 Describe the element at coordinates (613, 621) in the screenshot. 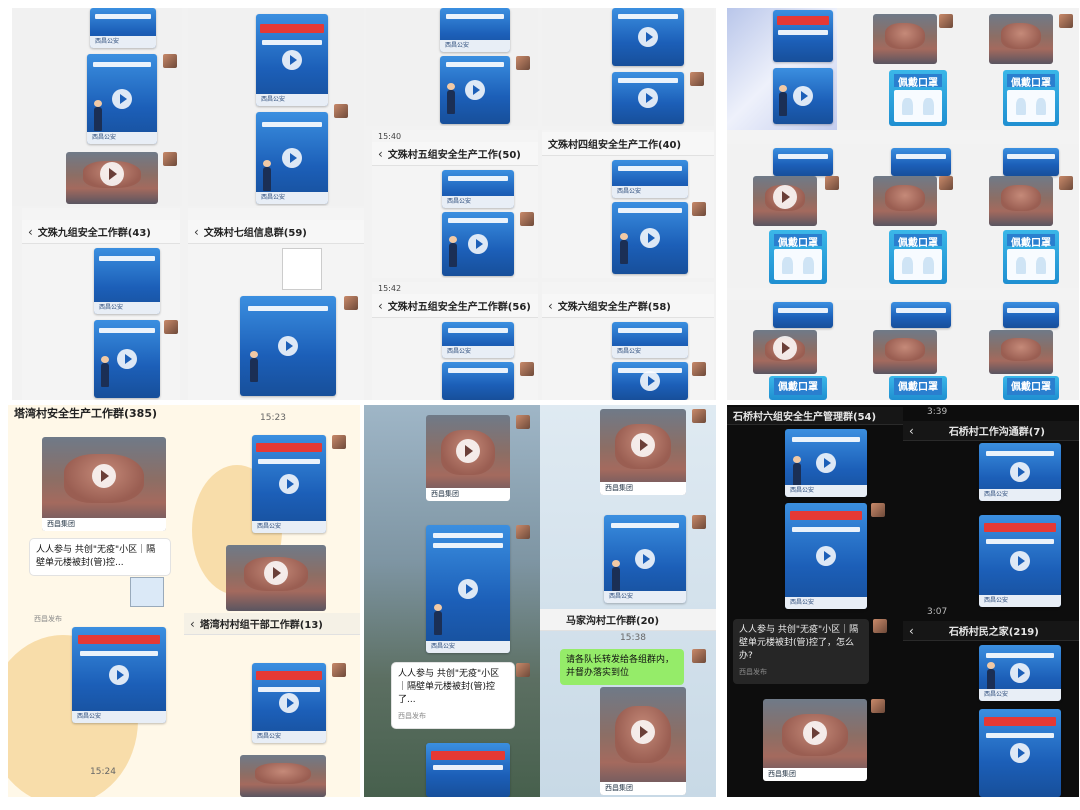

I see `chat-title: 马家沟村工作群(20)` at that location.